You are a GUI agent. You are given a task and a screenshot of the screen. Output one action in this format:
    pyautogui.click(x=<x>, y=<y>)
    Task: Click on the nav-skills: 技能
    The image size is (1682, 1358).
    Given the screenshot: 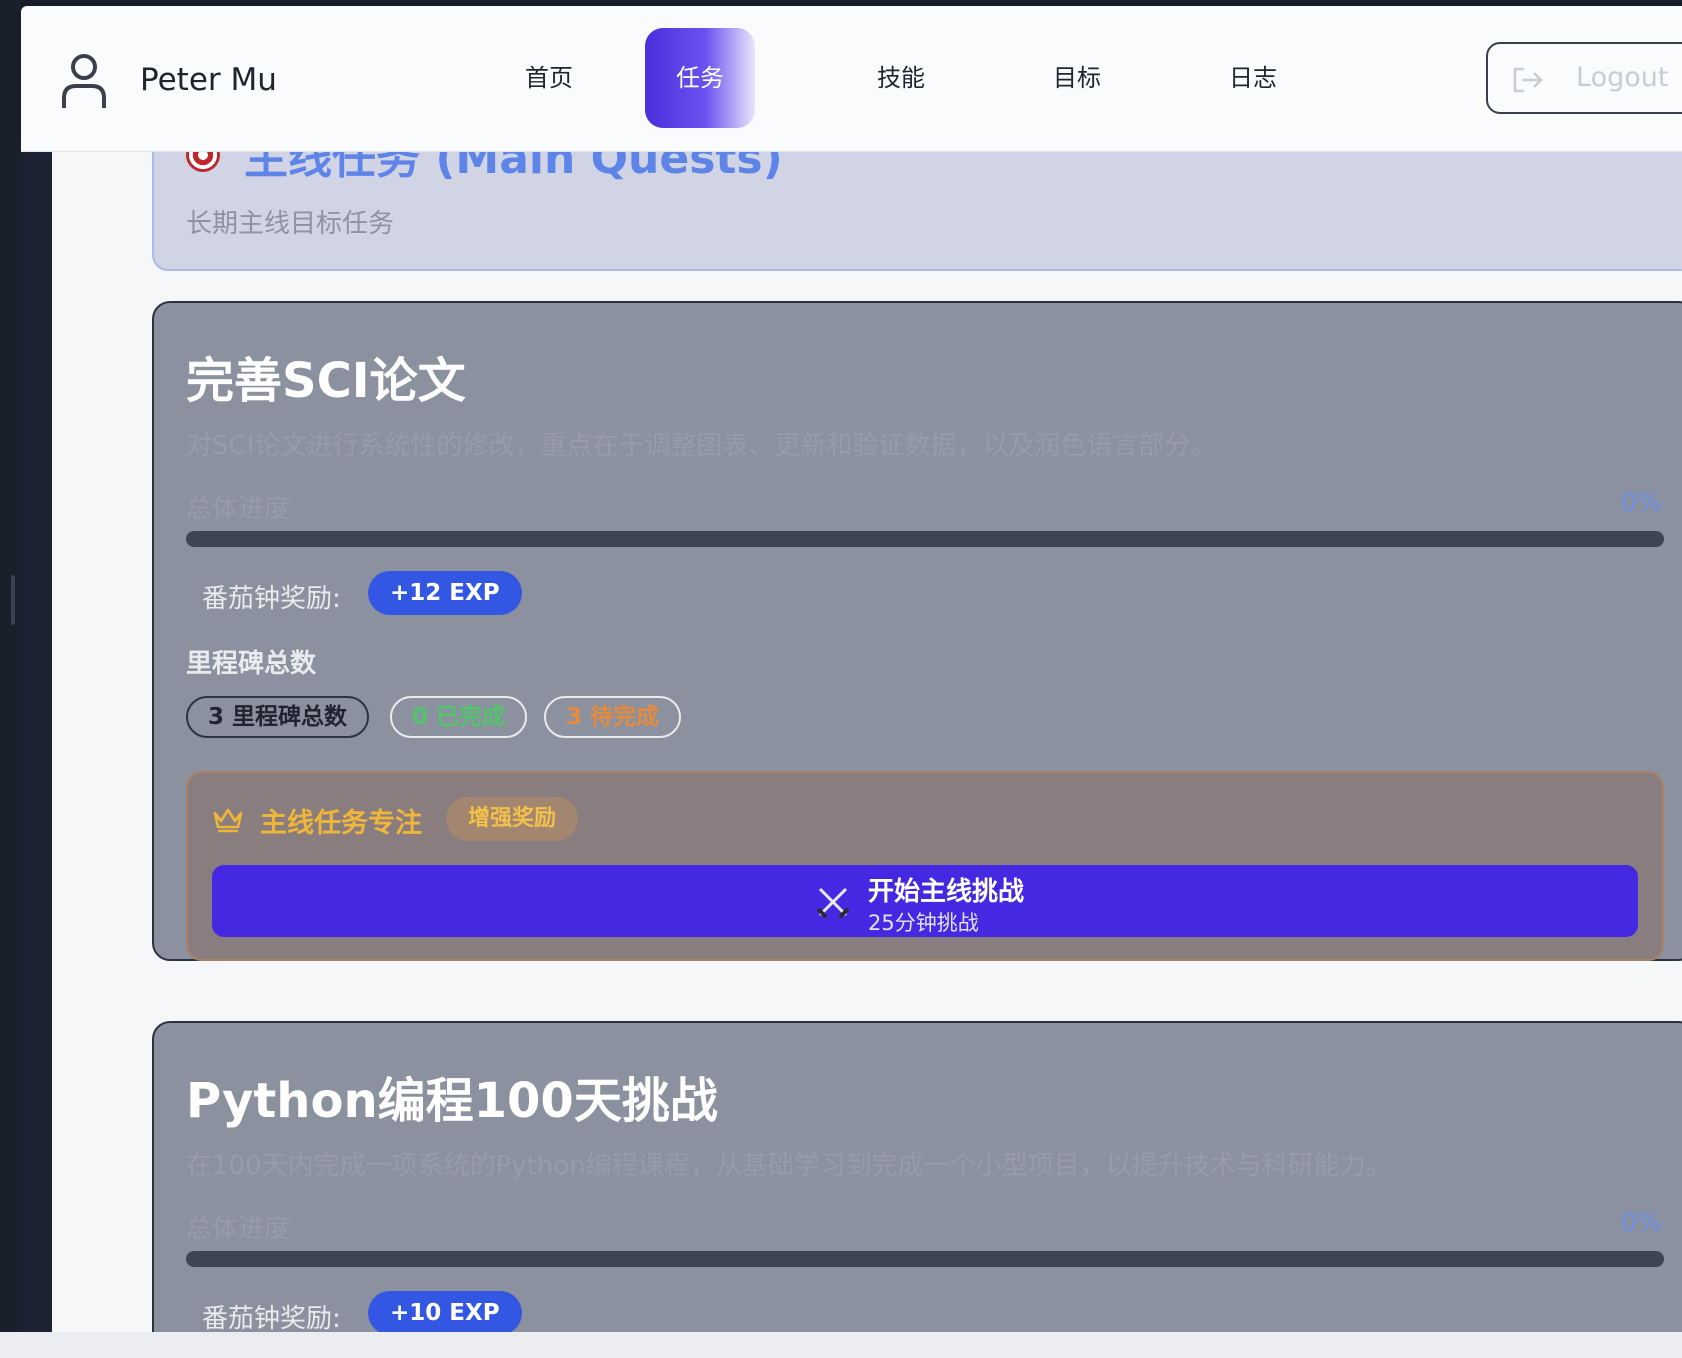 What is the action you would take?
    pyautogui.click(x=901, y=75)
    